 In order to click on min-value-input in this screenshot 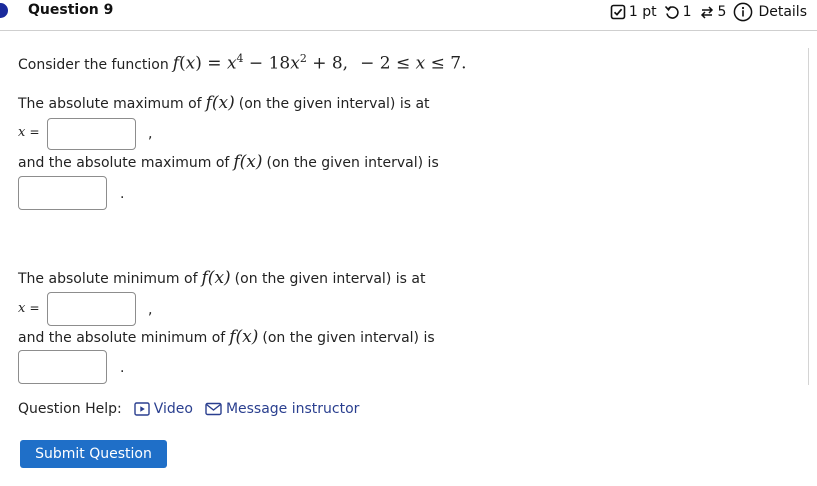, I will do `click(62, 367)`.